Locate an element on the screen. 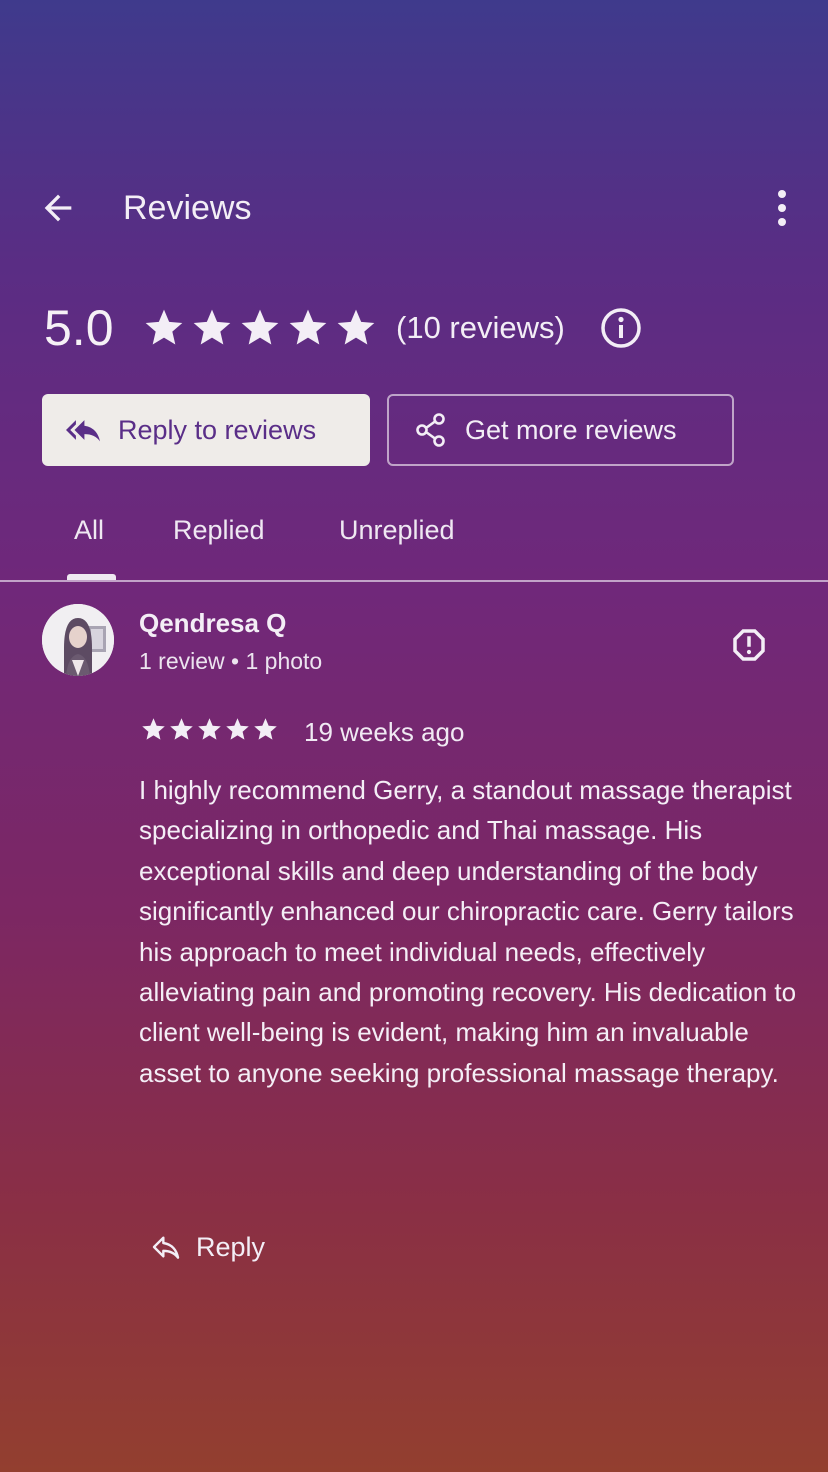 Image resolution: width=828 pixels, height=1472 pixels. reply-button: Reply is located at coordinates (207, 1247).